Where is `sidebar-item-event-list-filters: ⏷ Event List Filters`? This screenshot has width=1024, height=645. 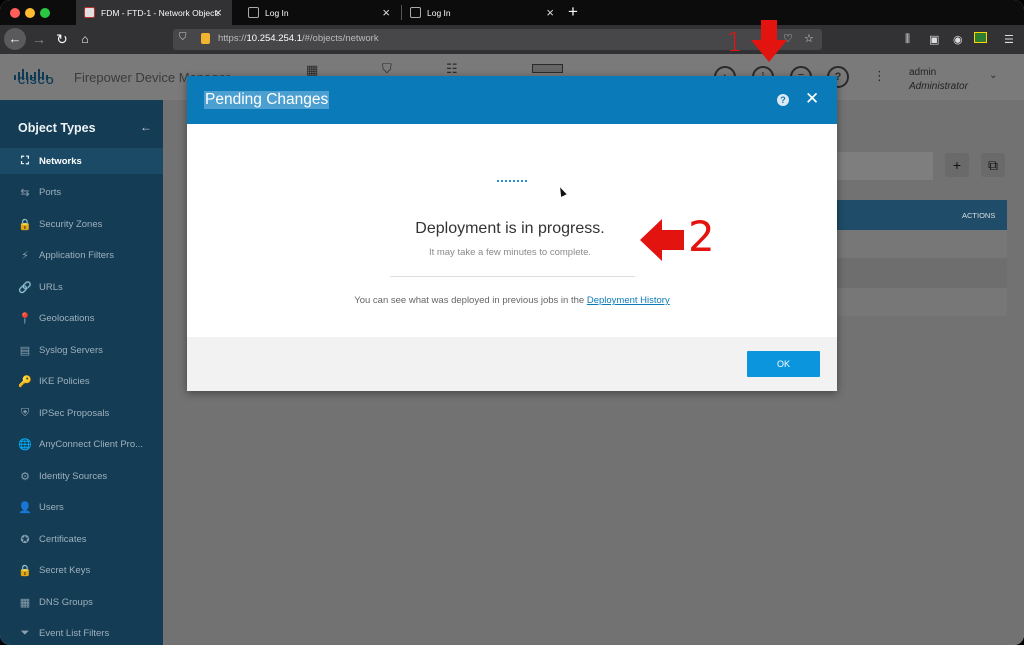
sidebar-item-event-list-filters: ⏷ Event List Filters is located at coordinates (81, 633).